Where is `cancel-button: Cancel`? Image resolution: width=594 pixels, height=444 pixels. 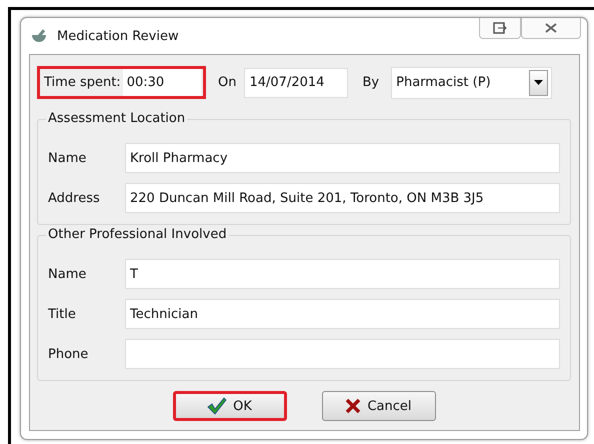
cancel-button: Cancel is located at coordinates (379, 406).